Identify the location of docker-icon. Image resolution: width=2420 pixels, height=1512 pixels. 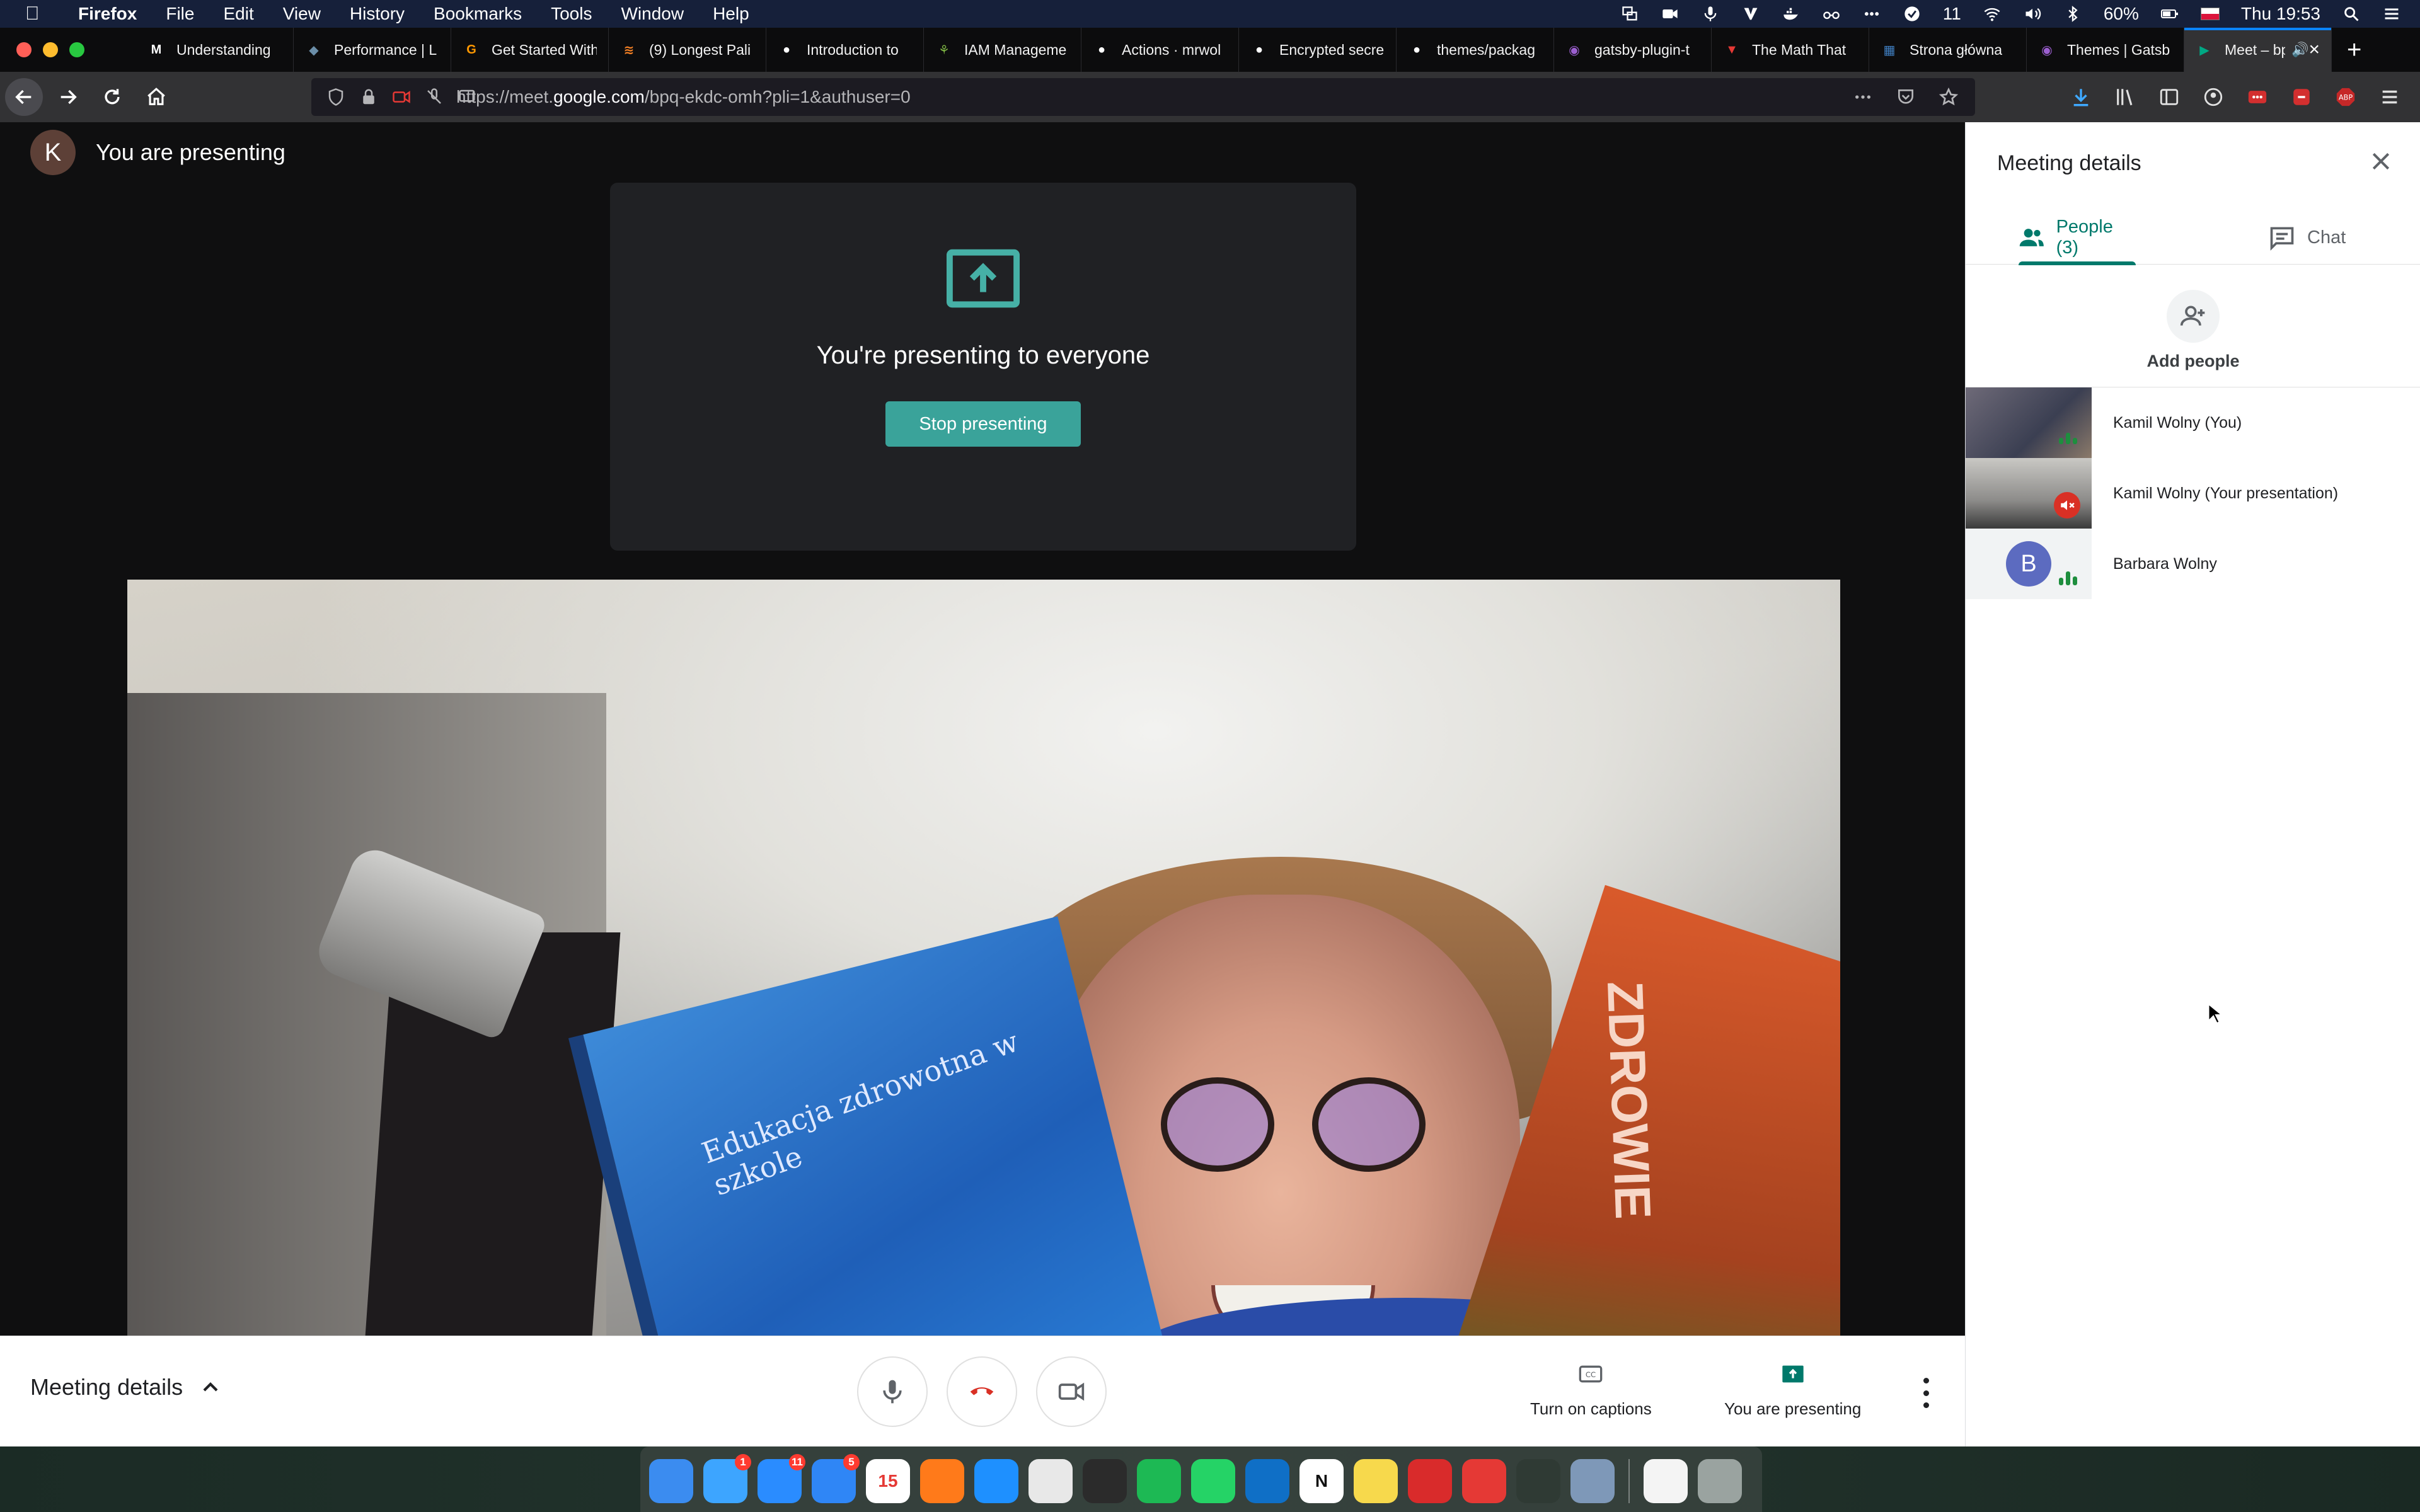
(1791, 14).